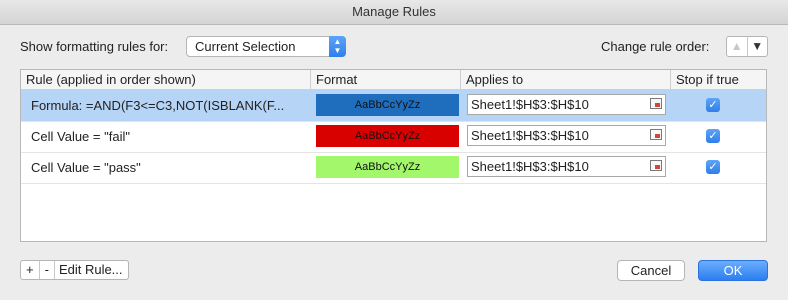 Image resolution: width=788 pixels, height=300 pixels. I want to click on add-rule-button: +, so click(30, 270).